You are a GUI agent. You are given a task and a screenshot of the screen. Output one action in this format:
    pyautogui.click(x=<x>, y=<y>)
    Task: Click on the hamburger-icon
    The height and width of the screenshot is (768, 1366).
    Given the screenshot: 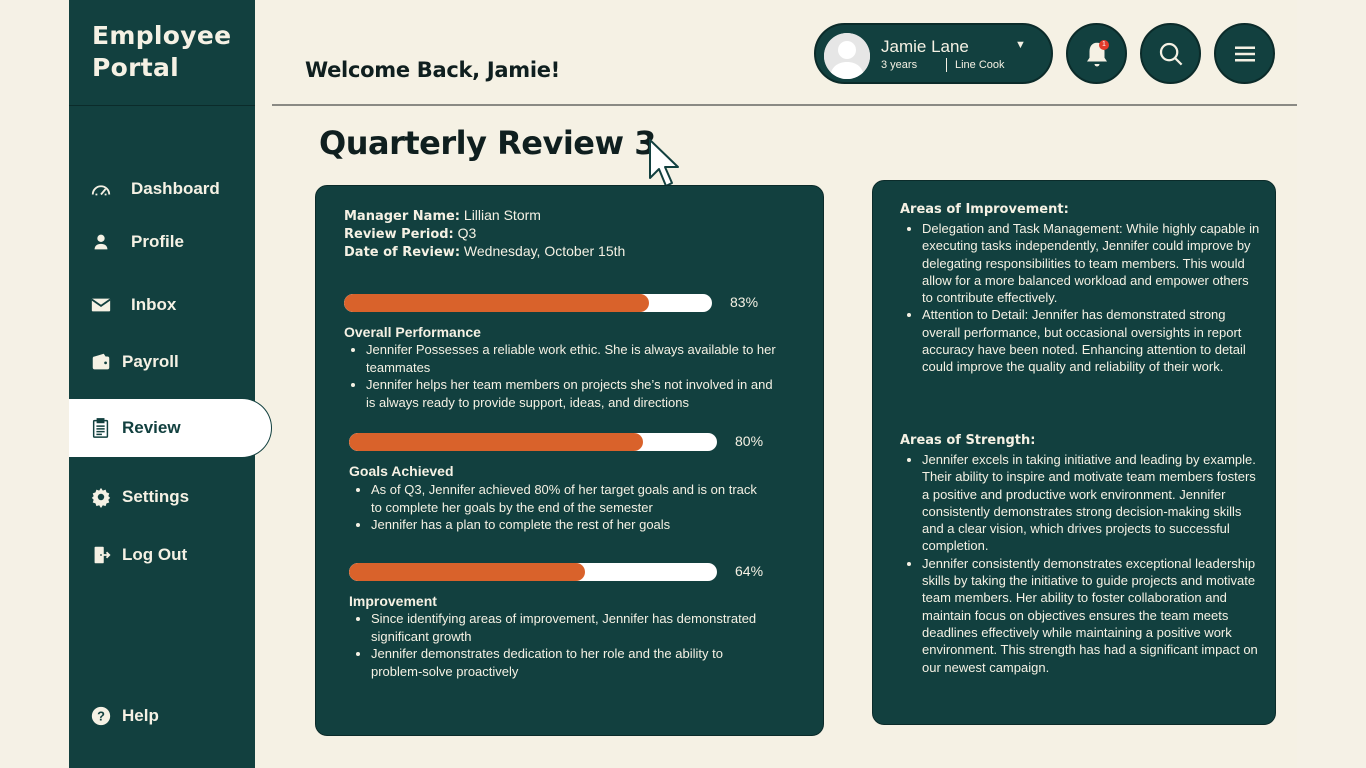 What is the action you would take?
    pyautogui.click(x=1244, y=53)
    